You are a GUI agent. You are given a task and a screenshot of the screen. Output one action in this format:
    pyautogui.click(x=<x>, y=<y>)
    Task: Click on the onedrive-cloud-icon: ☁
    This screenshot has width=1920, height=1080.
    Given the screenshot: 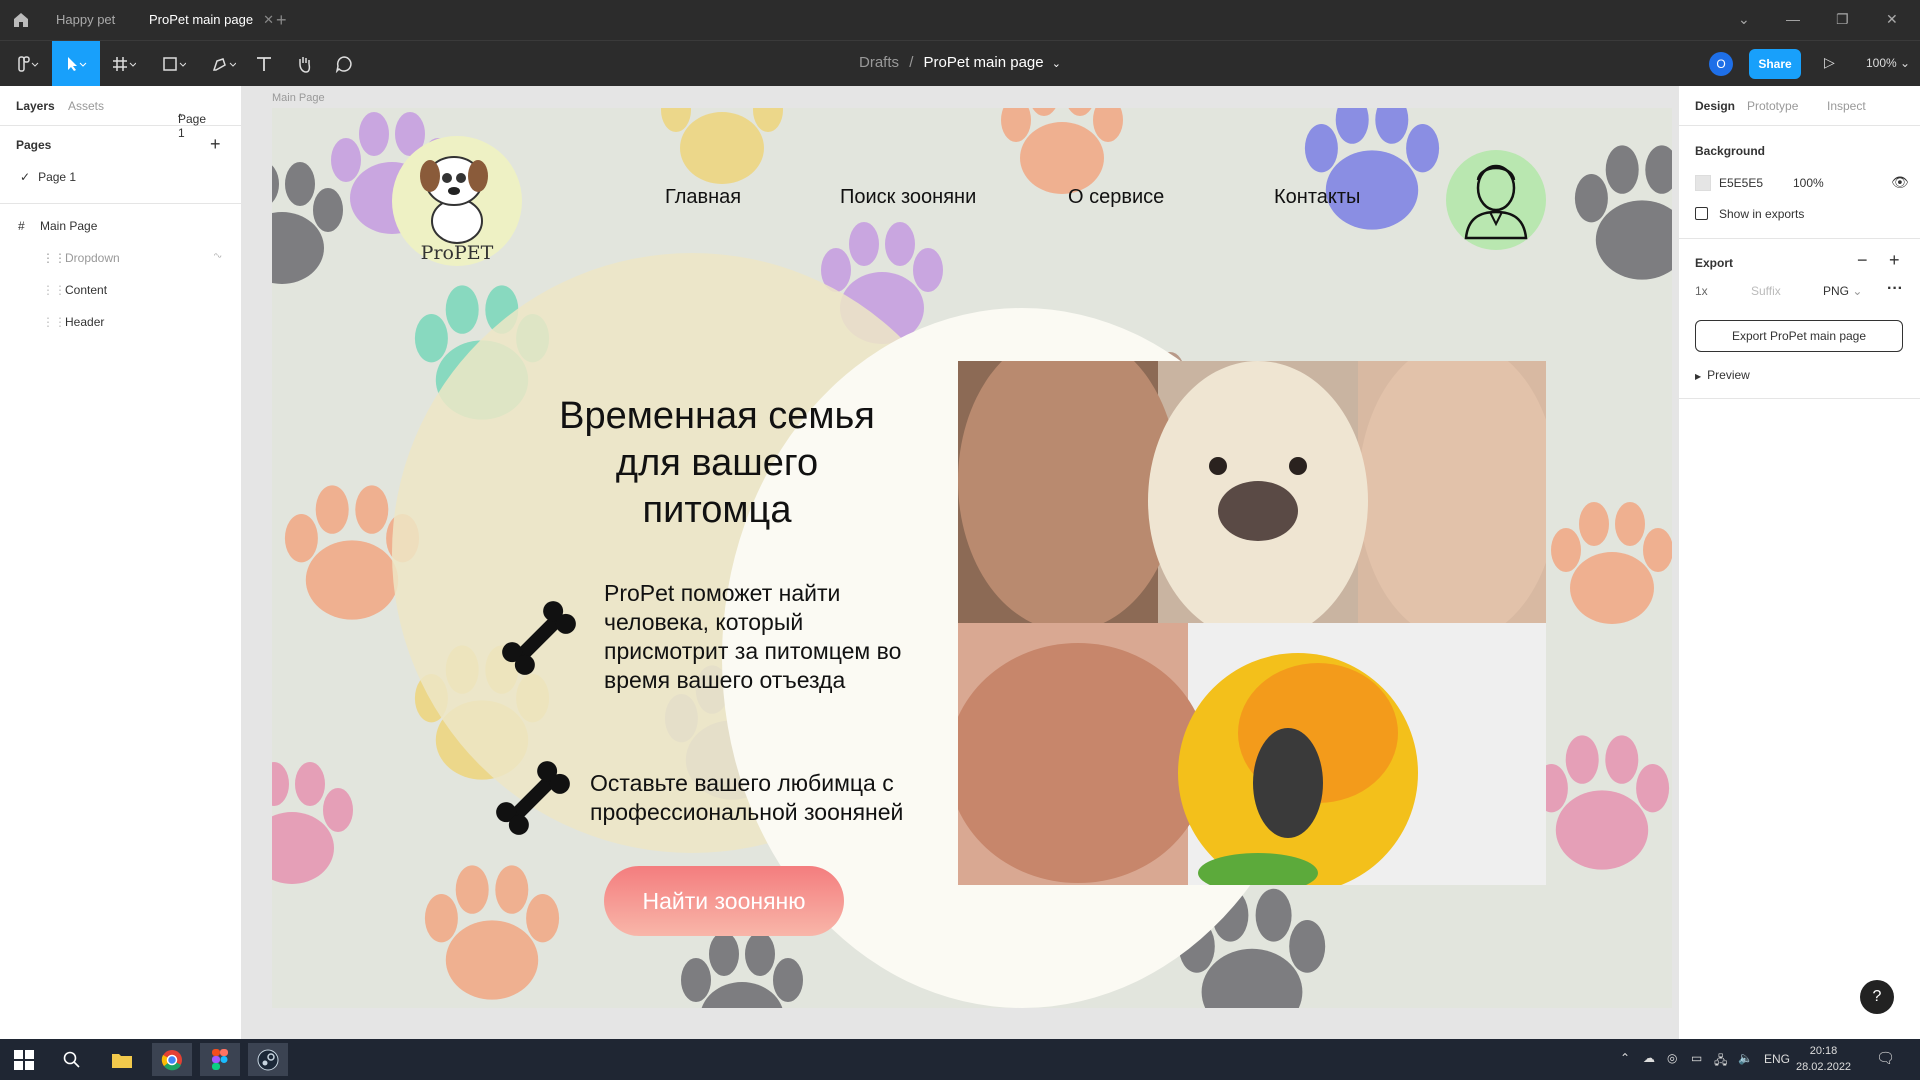 What is the action you would take?
    pyautogui.click(x=1649, y=1058)
    